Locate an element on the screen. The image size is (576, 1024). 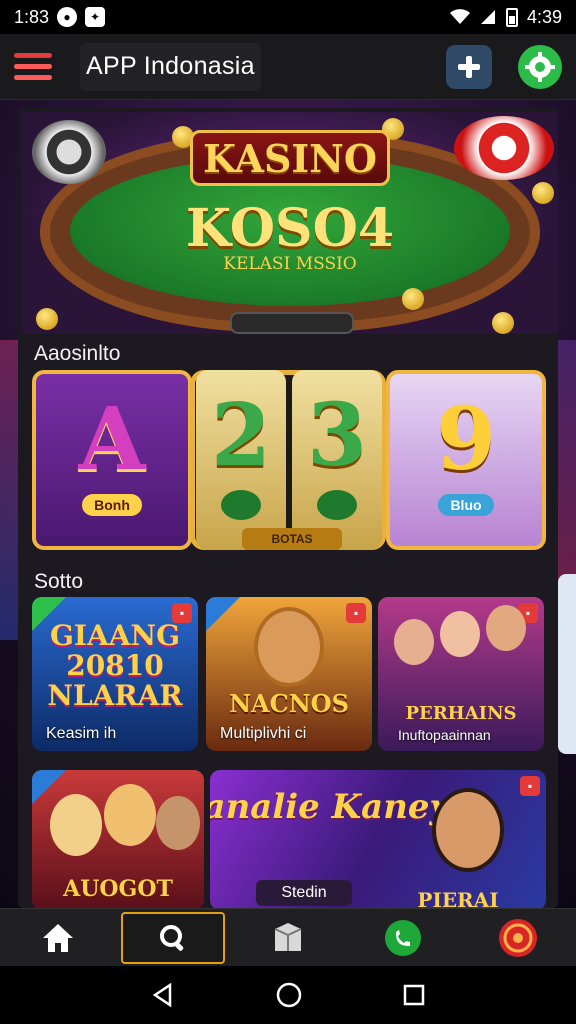
tile-caption: Inuftopaainnan is located at coordinates (444, 735).